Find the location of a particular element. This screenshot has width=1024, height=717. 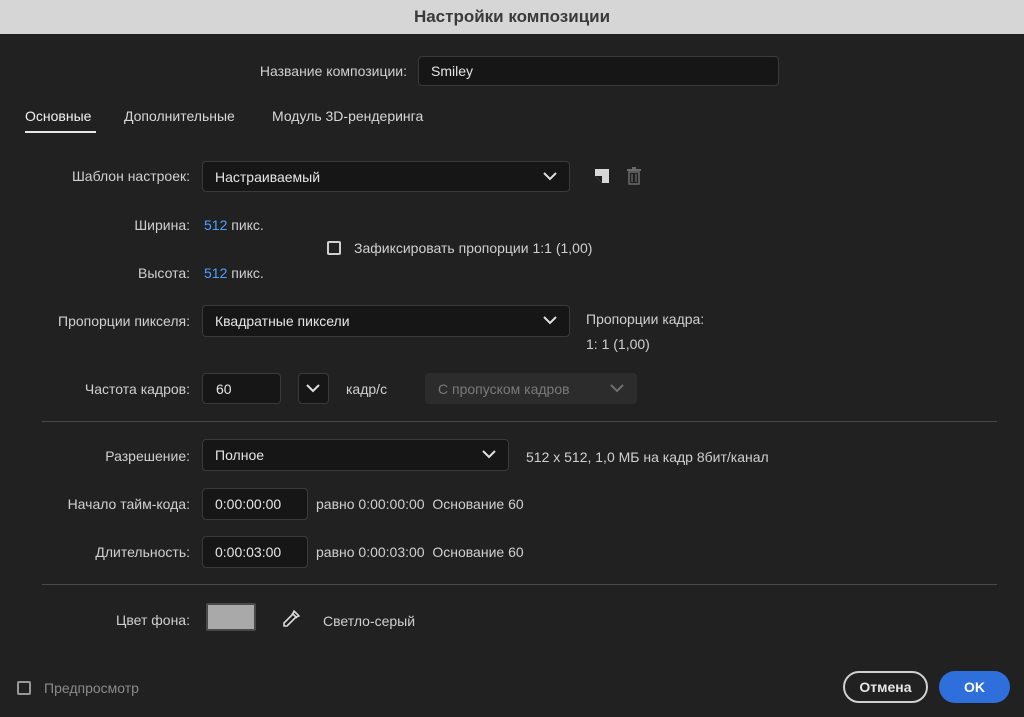

pixel-aspect-label: Пропорции пикселя: is located at coordinates (124, 321).